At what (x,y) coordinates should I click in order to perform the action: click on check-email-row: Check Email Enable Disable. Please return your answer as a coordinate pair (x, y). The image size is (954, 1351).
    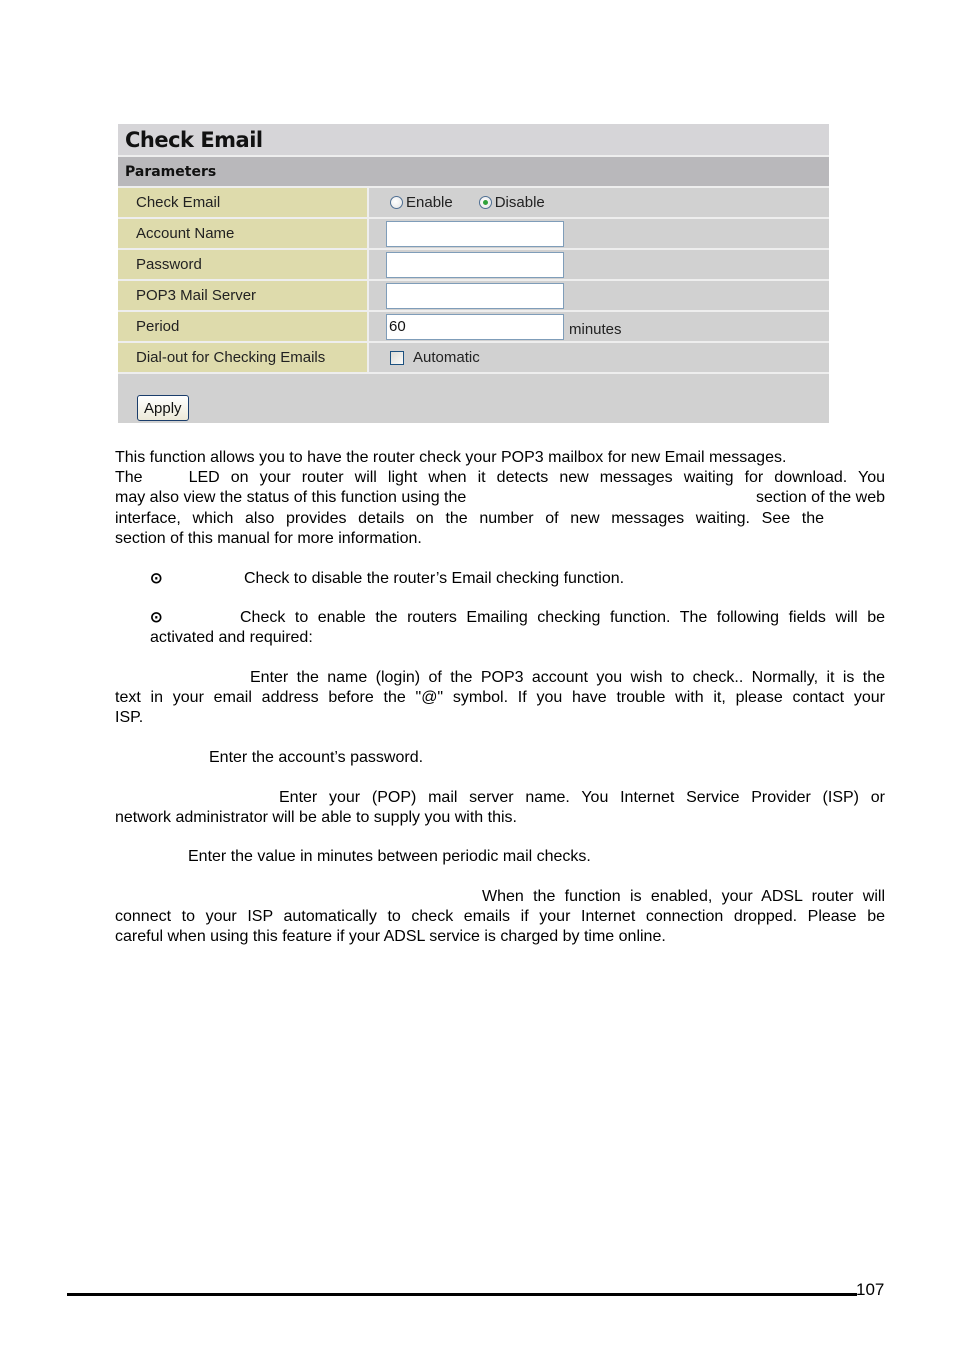
    Looking at the image, I should click on (473, 203).